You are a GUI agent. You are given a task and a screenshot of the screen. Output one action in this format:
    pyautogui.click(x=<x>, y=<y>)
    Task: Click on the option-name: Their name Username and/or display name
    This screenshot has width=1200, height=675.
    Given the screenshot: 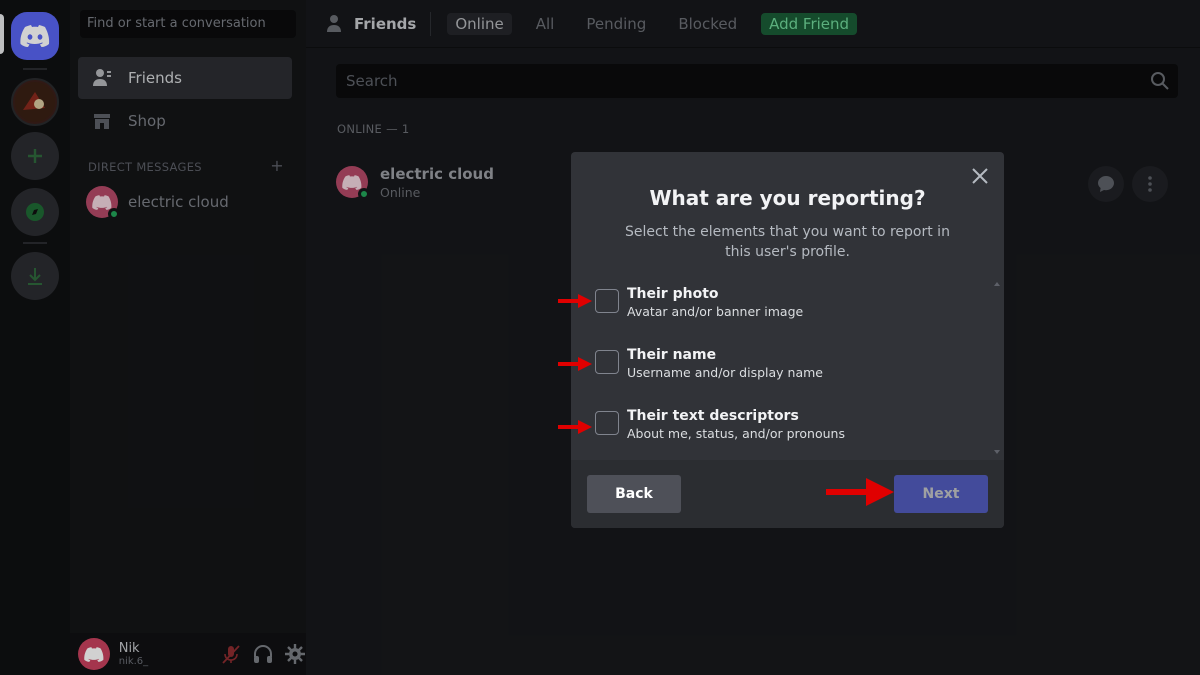 What is the action you would take?
    pyautogui.click(x=709, y=363)
    